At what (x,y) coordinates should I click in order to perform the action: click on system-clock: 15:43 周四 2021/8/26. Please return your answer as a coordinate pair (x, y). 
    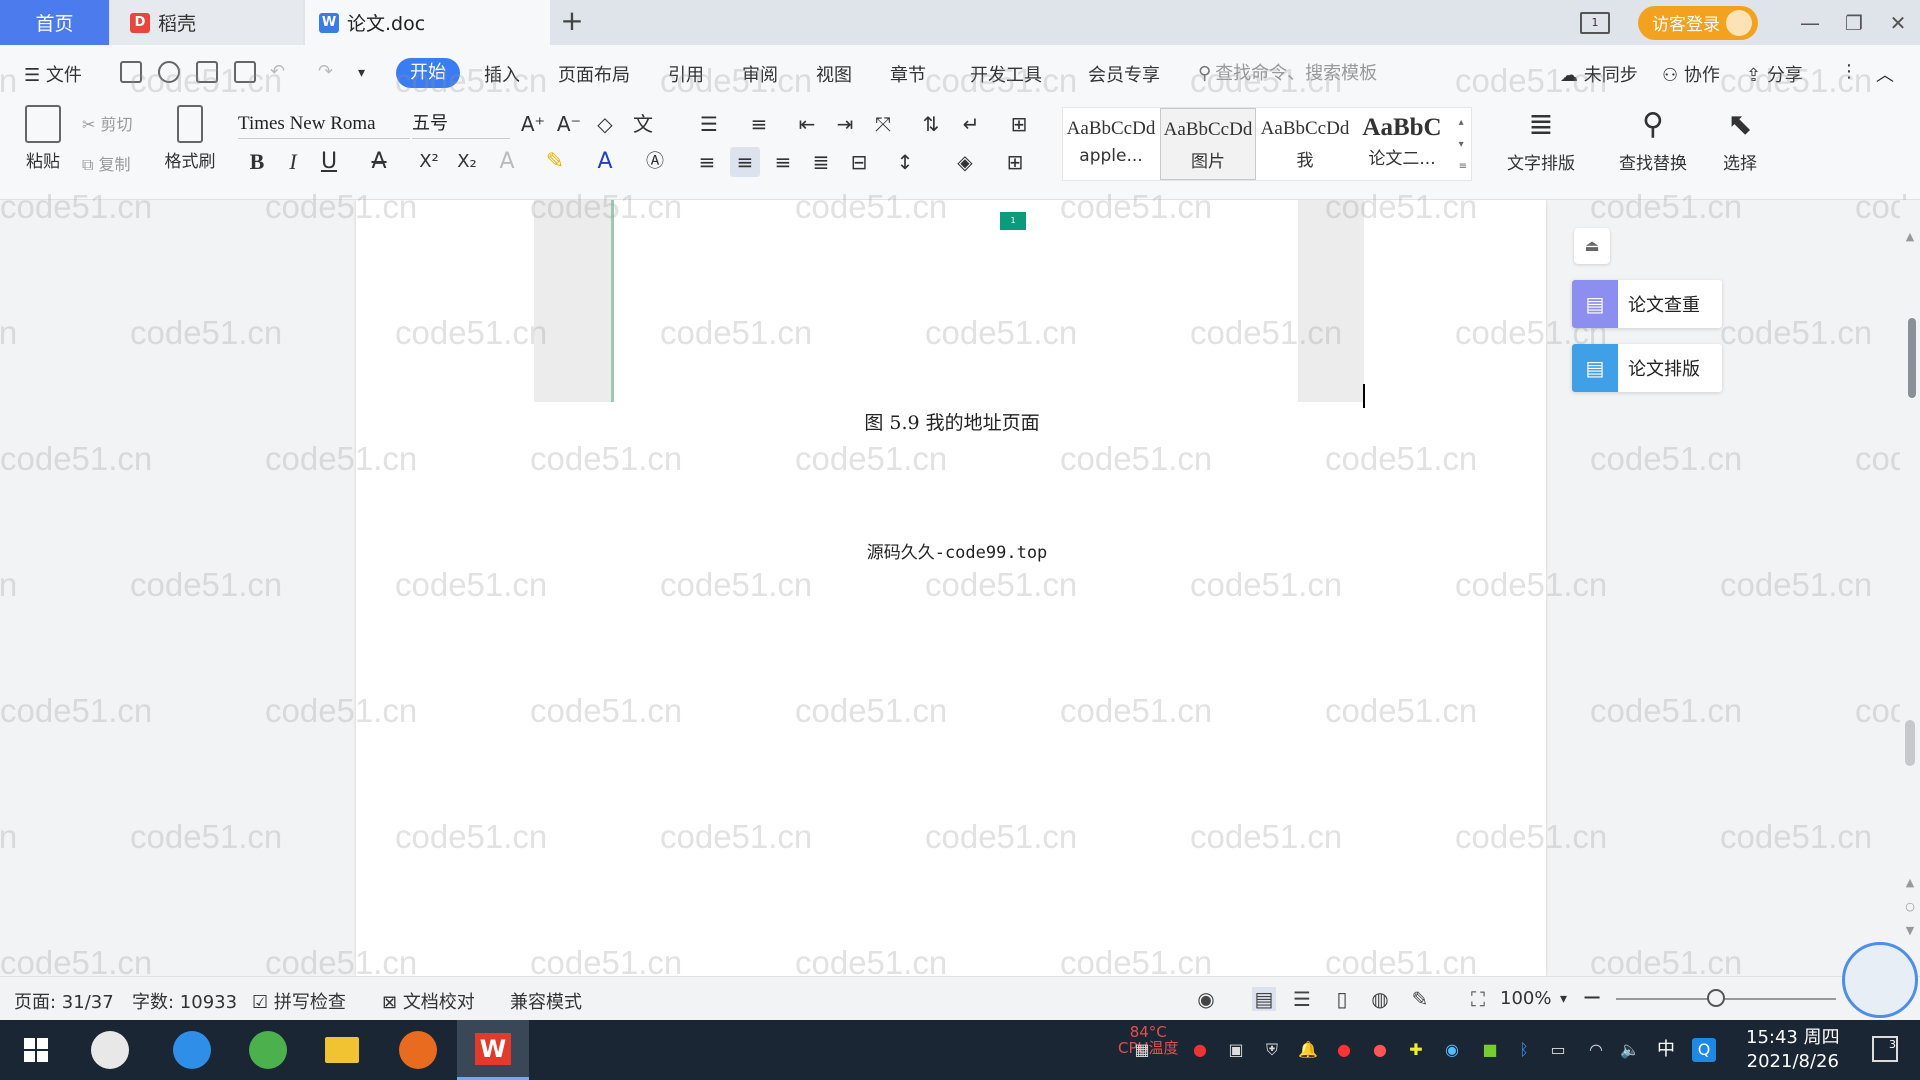
    Looking at the image, I should click on (1793, 1050).